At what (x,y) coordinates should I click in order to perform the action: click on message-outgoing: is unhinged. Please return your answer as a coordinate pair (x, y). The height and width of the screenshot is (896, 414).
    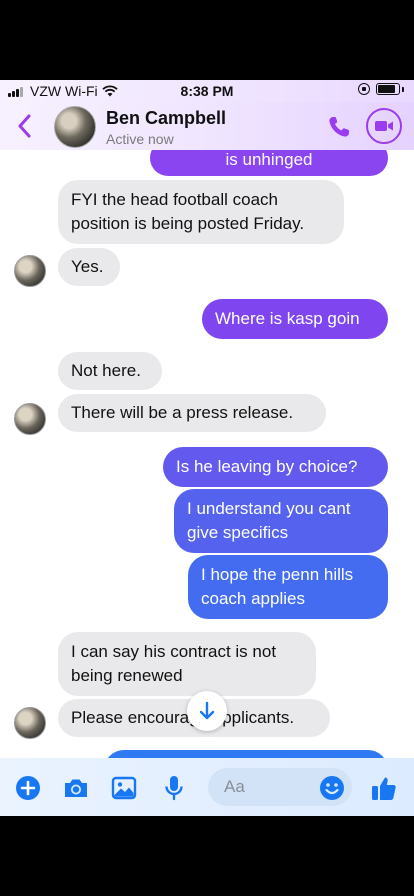
    Looking at the image, I should click on (269, 163).